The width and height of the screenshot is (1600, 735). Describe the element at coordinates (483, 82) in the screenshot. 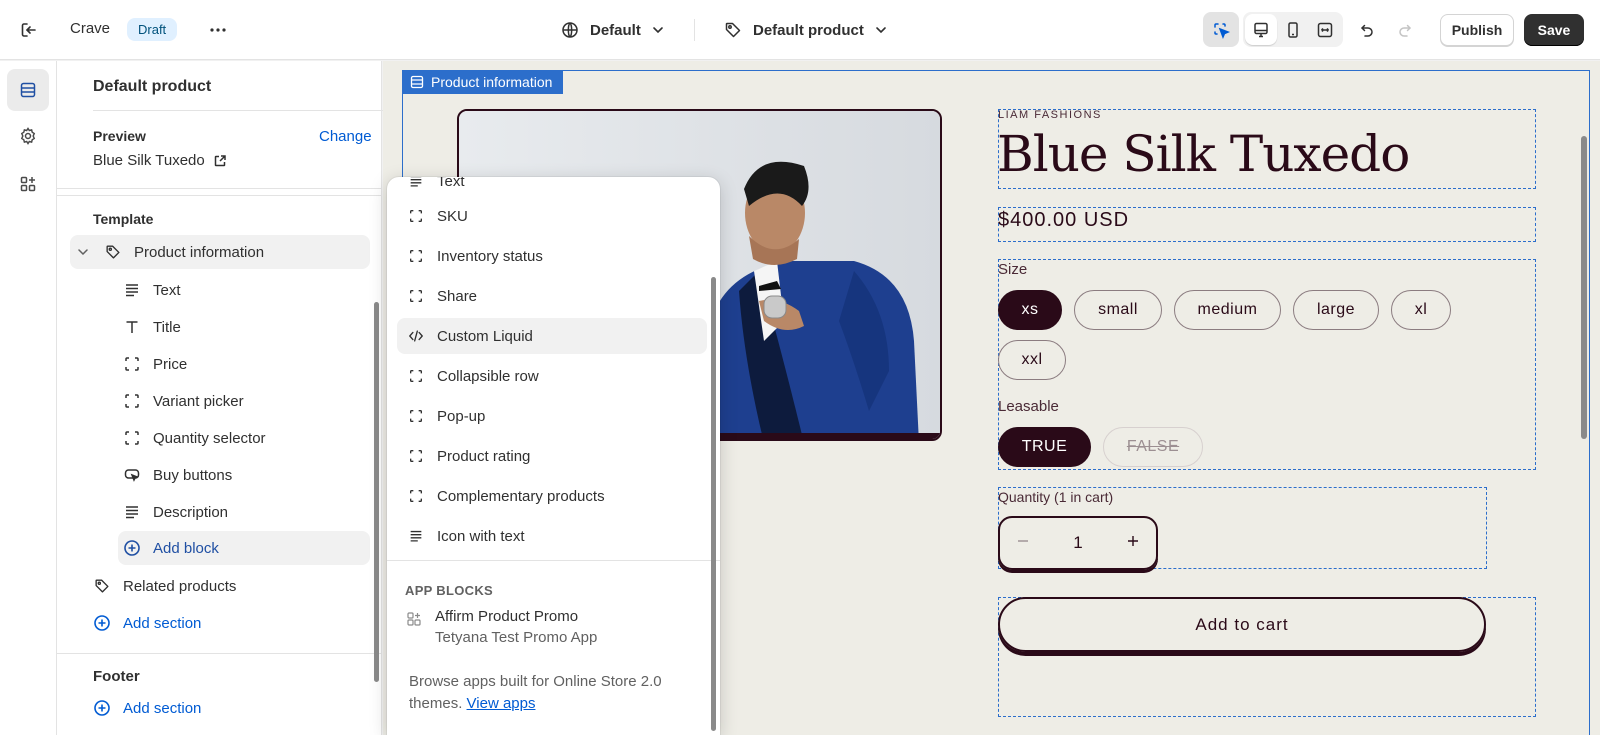

I see `section-tag: Product information` at that location.